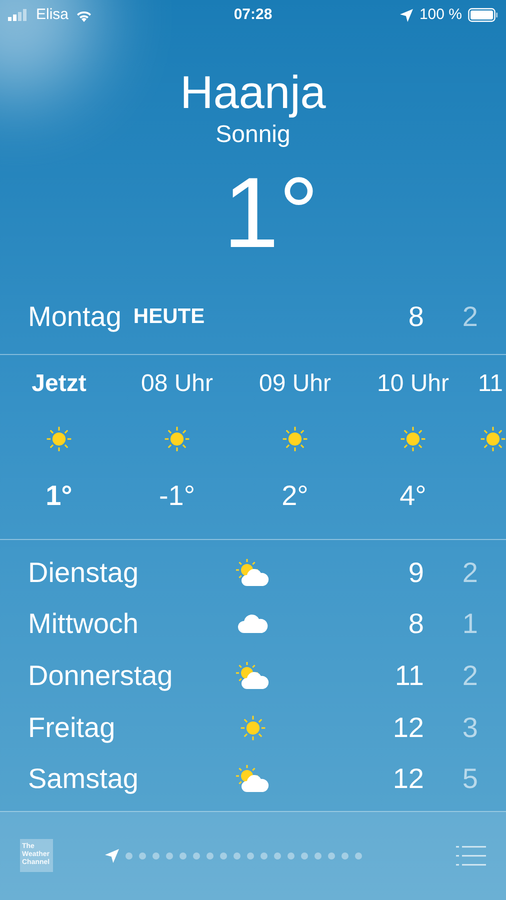 This screenshot has height=900, width=506. I want to click on hour-label: 10 Uhr, so click(413, 384).